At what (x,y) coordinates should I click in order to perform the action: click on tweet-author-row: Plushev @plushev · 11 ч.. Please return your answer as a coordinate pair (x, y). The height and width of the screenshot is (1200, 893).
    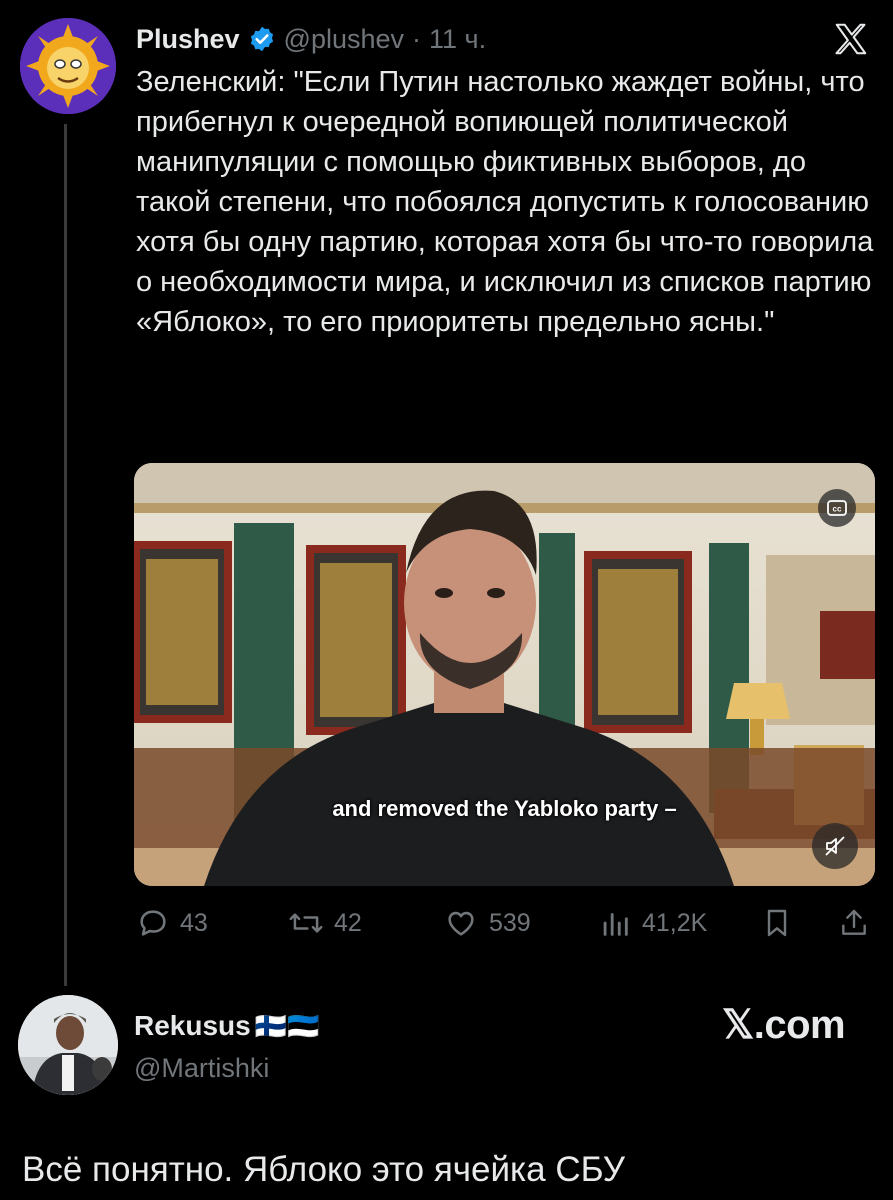
    Looking at the image, I should click on (311, 39).